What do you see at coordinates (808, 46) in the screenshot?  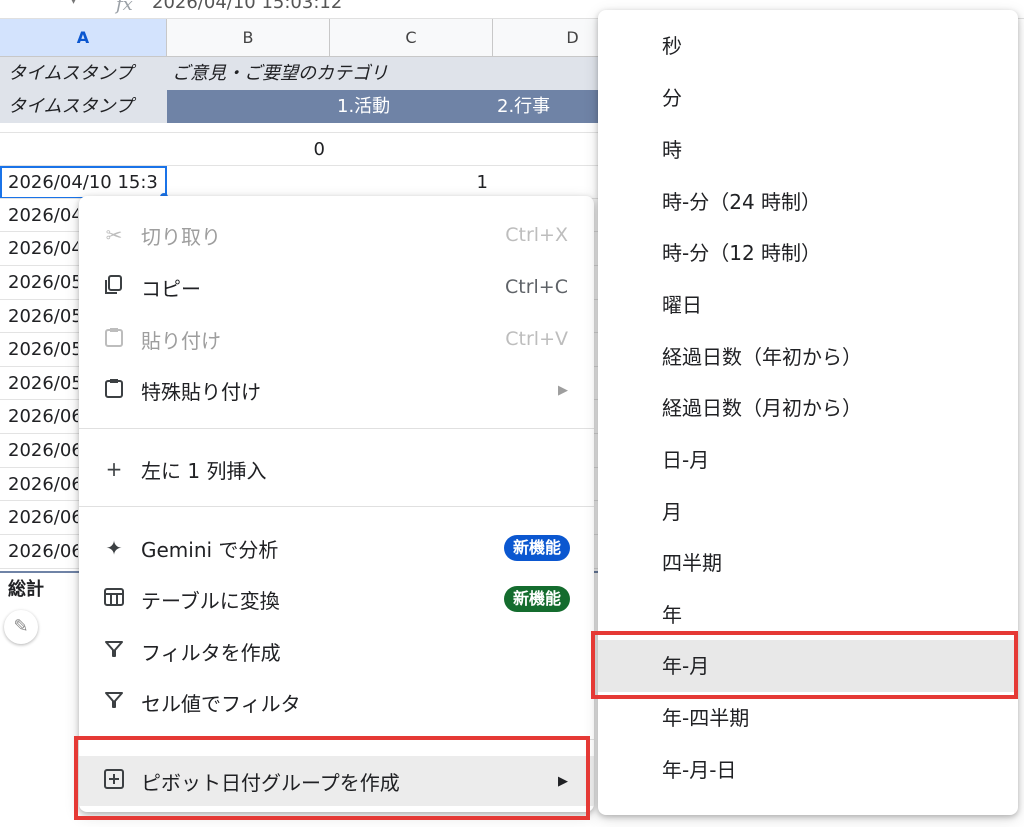 I see `submenu-item-second: 秒` at bounding box center [808, 46].